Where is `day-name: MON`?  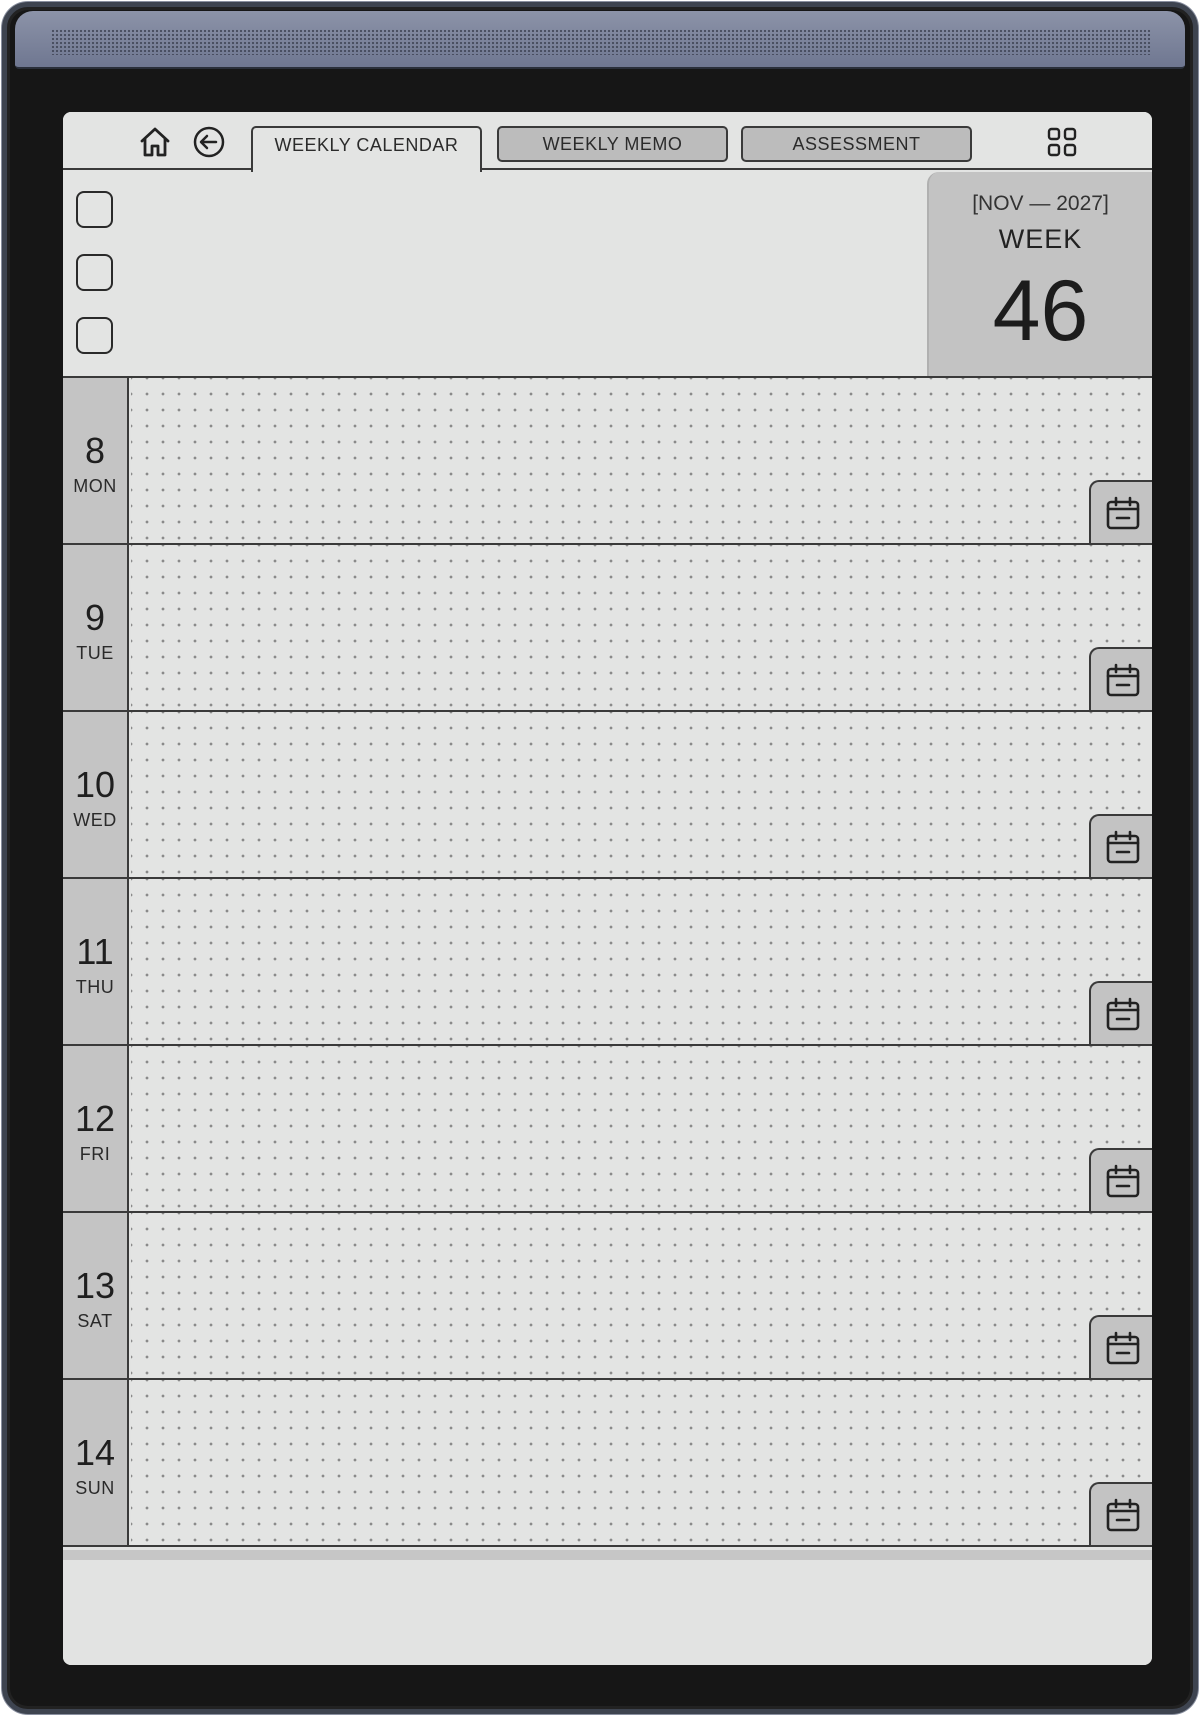 day-name: MON is located at coordinates (95, 486).